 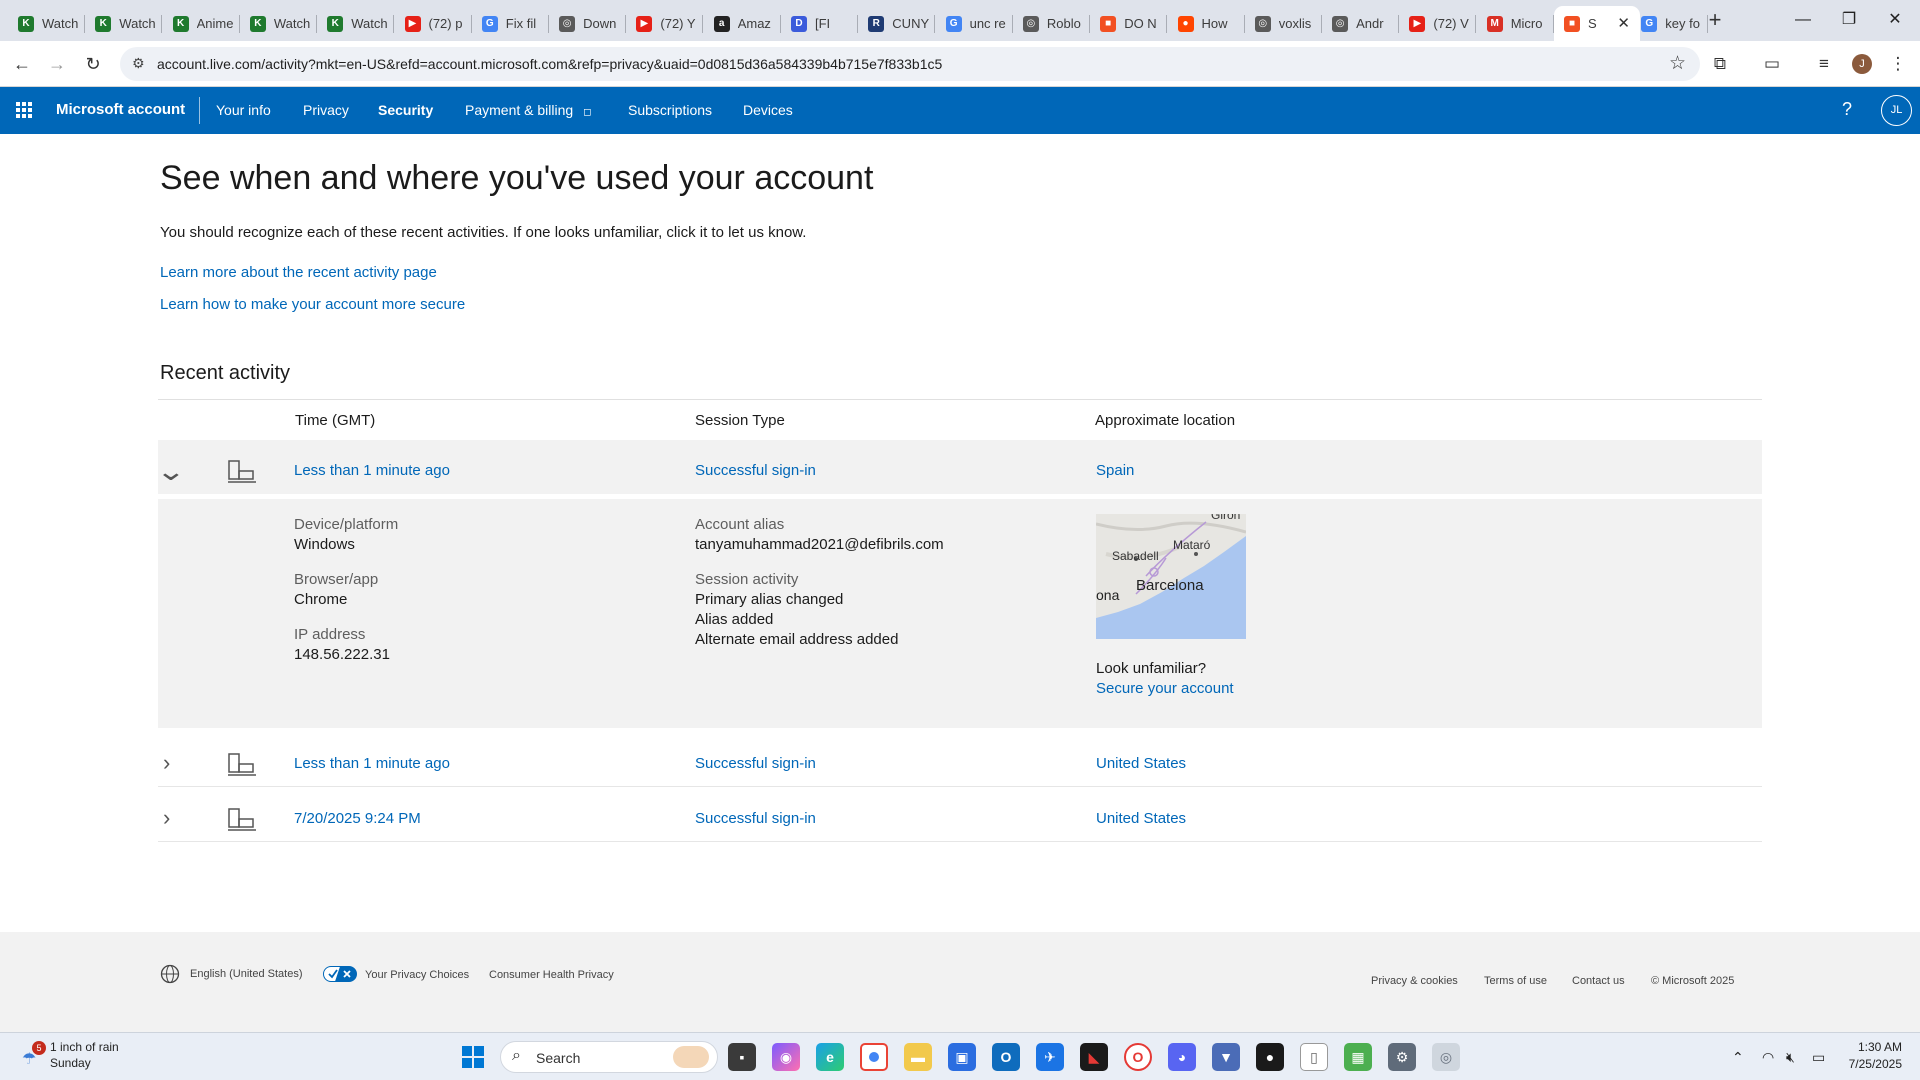 I want to click on browser-tab-active: ■ S ✕, so click(x=1597, y=23).